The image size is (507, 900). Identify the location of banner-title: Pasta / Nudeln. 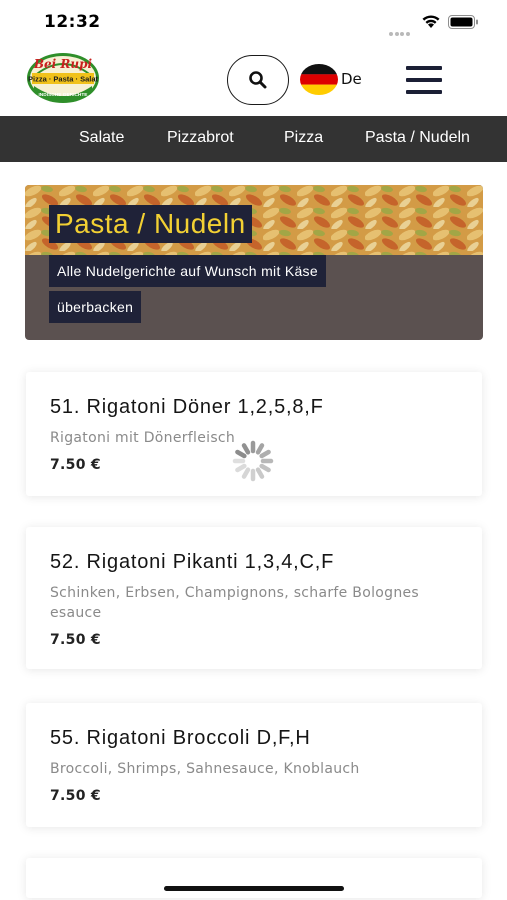
(150, 224).